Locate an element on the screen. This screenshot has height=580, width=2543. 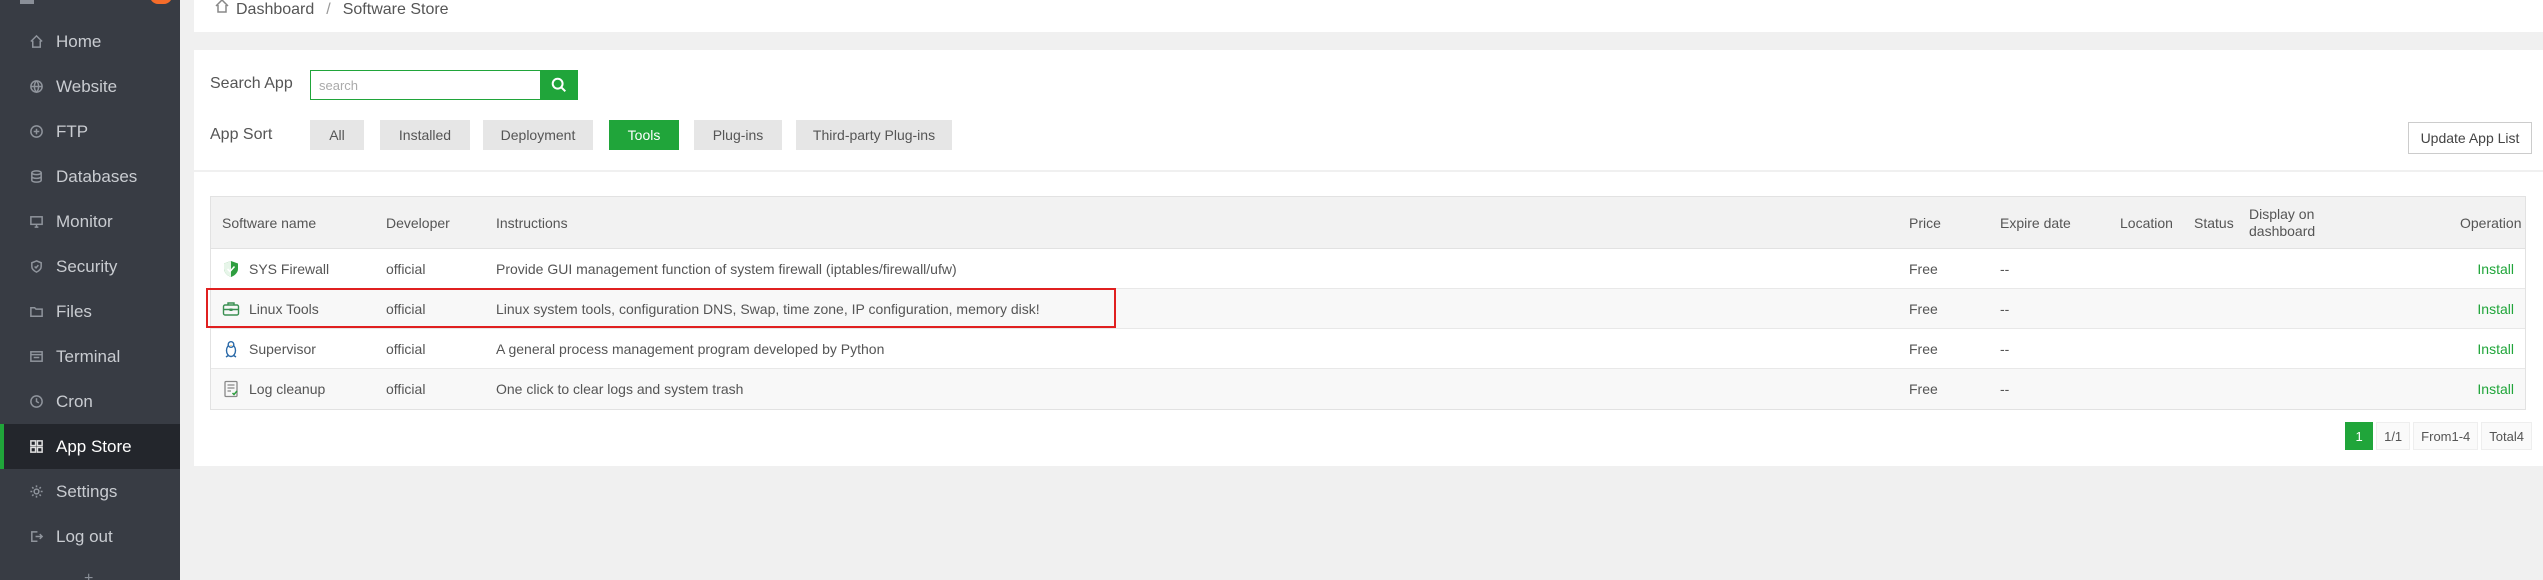
breadcrumb-current: Software Store is located at coordinates (395, 9).